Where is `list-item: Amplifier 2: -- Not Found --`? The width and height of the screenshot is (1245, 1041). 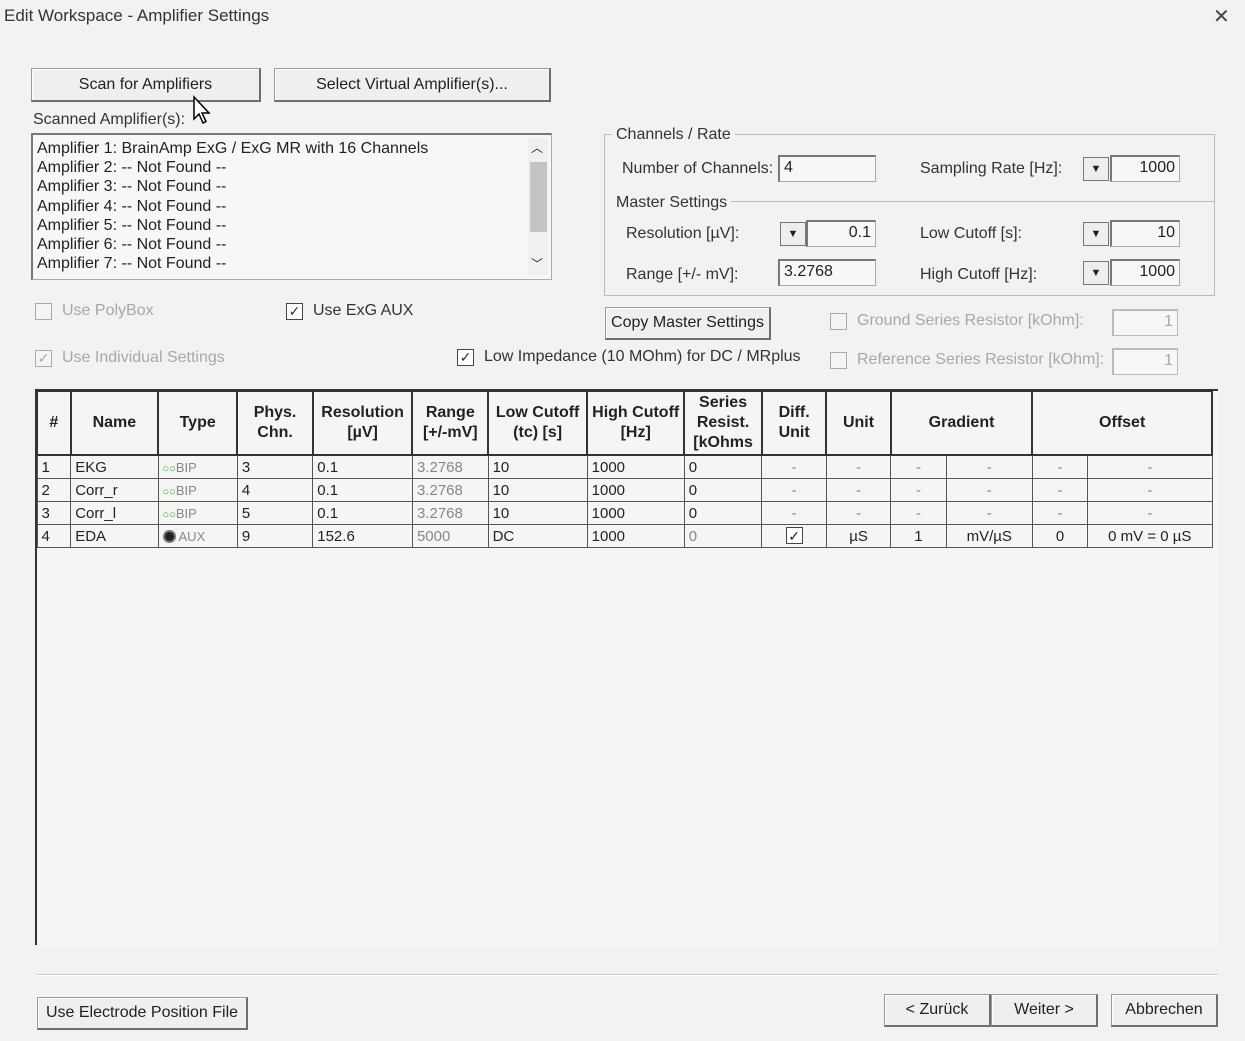 list-item: Amplifier 2: -- Not Found -- is located at coordinates (294, 167).